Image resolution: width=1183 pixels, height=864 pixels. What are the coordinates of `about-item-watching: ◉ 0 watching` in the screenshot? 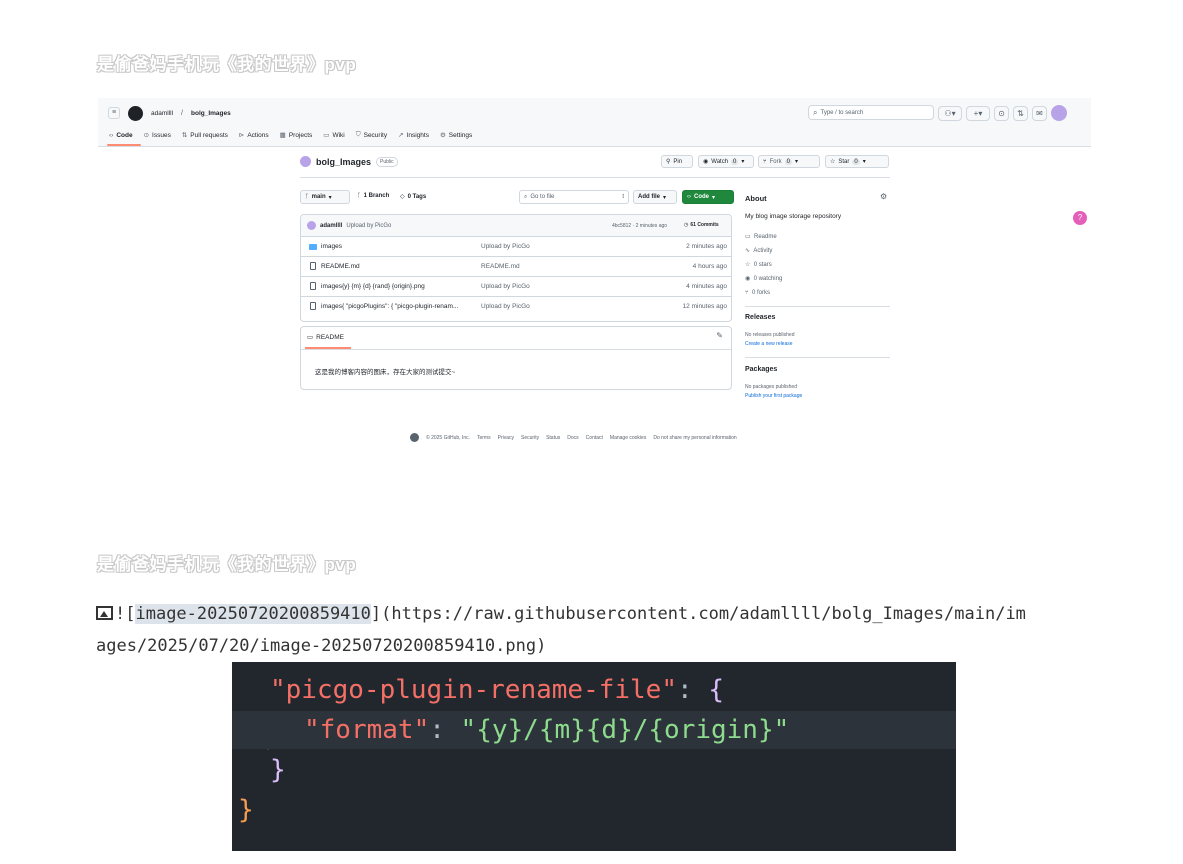 It's located at (763, 279).